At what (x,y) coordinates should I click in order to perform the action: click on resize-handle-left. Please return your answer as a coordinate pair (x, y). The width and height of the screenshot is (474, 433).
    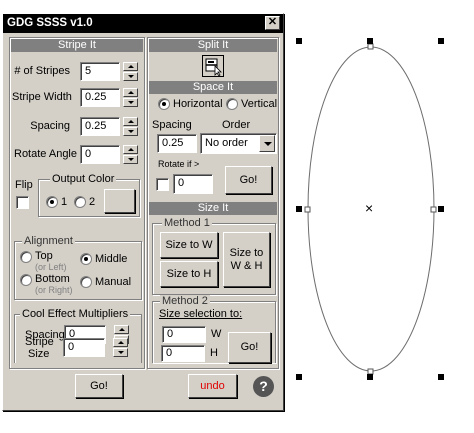
    Looking at the image, I should click on (299, 209).